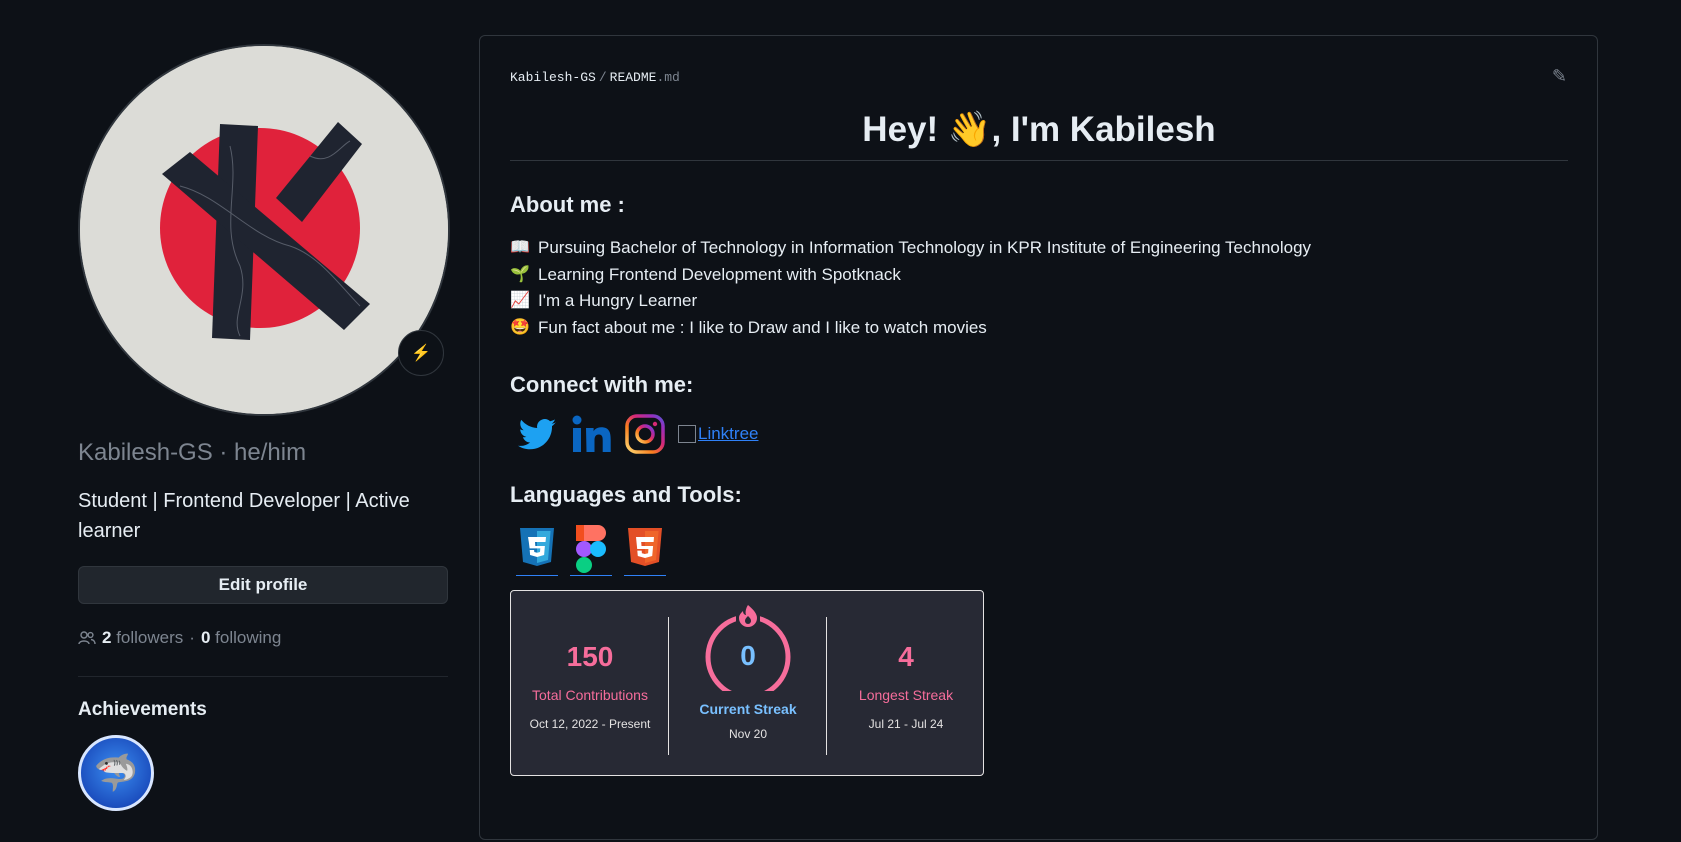  I want to click on edit-readme-button: ✎, so click(1559, 76).